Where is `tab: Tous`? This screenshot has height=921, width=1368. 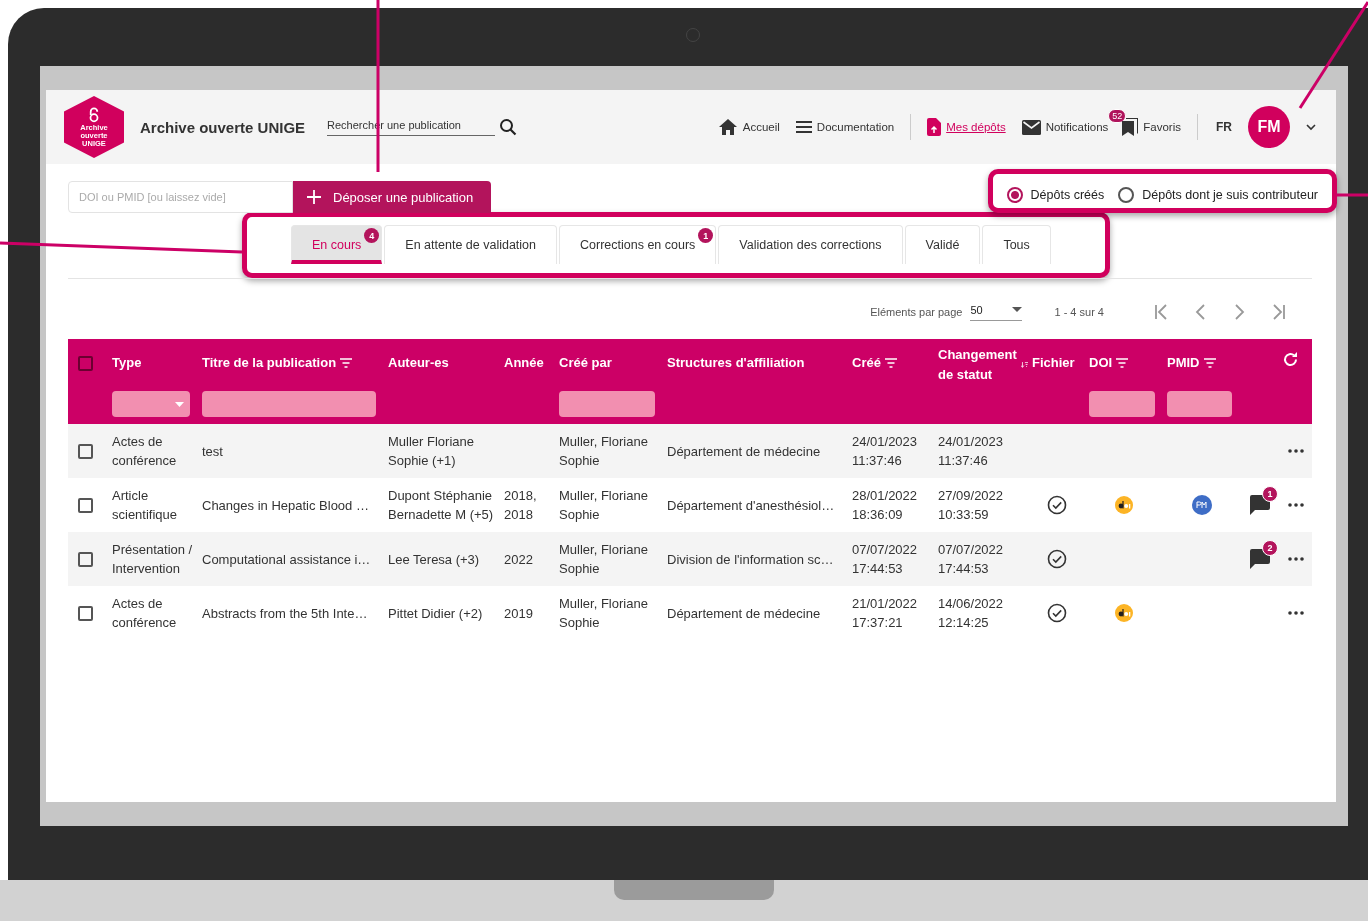 tab: Tous is located at coordinates (1016, 244).